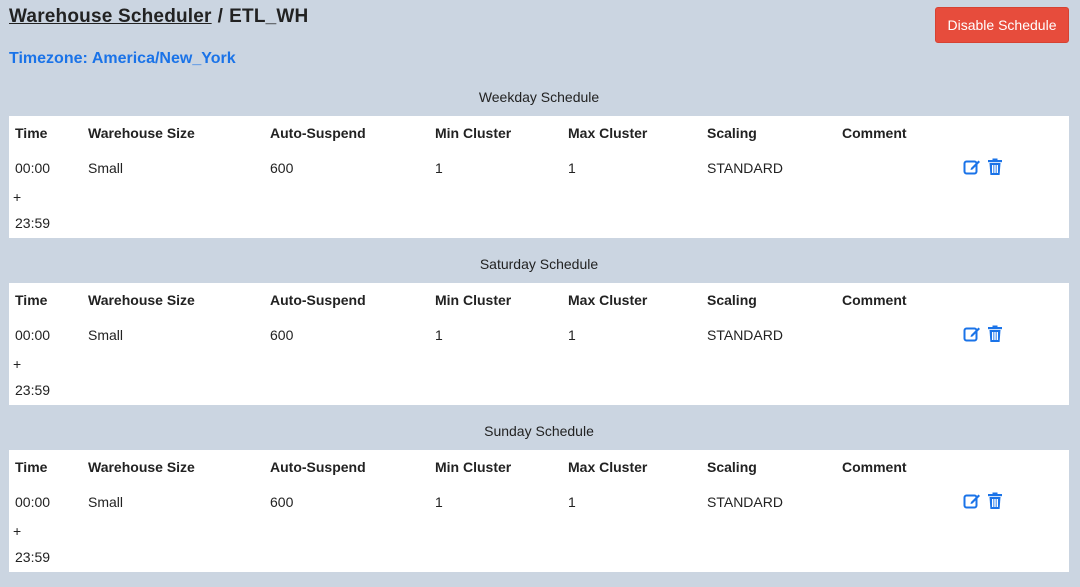 This screenshot has height=587, width=1080. What do you see at coordinates (539, 431) in the screenshot?
I see `sunday-schedule-title: Sunday Schedule` at bounding box center [539, 431].